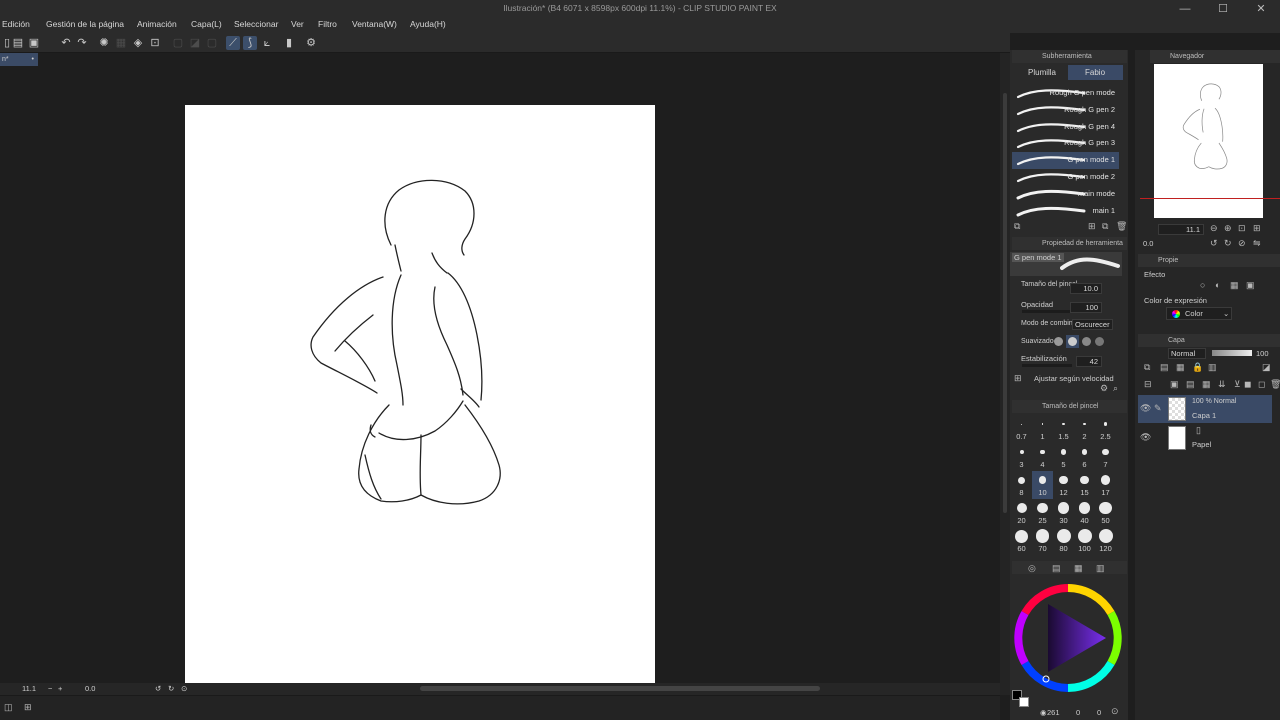 The height and width of the screenshot is (720, 1280). What do you see at coordinates (1042, 513) in the screenshot?
I see `brush-size-option: 25` at bounding box center [1042, 513].